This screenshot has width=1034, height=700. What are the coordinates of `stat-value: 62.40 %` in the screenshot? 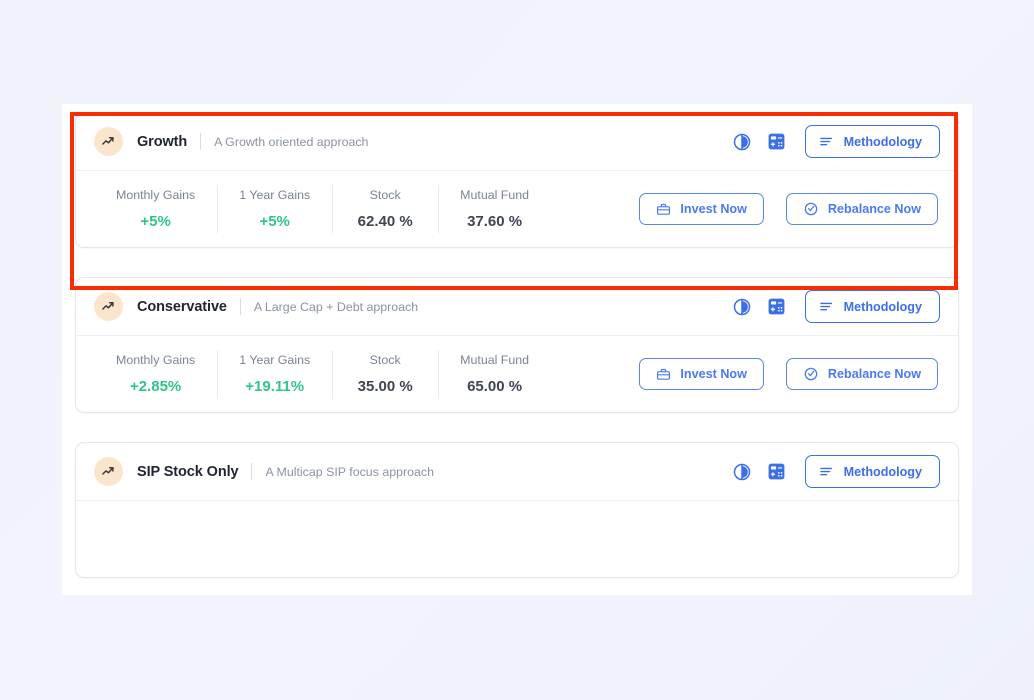 It's located at (385, 221).